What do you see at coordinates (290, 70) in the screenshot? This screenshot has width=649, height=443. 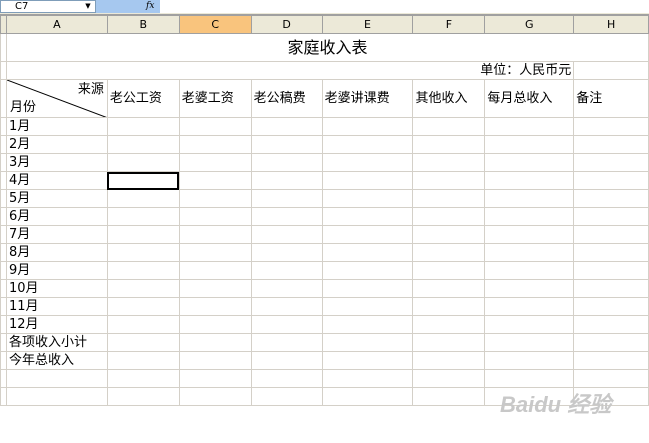 I see `unit-label: 单位：人民币元` at bounding box center [290, 70].